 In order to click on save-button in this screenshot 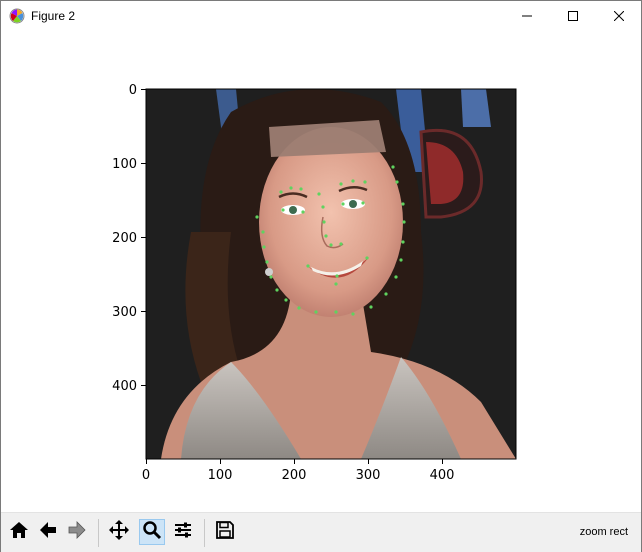, I will do `click(225, 532)`.